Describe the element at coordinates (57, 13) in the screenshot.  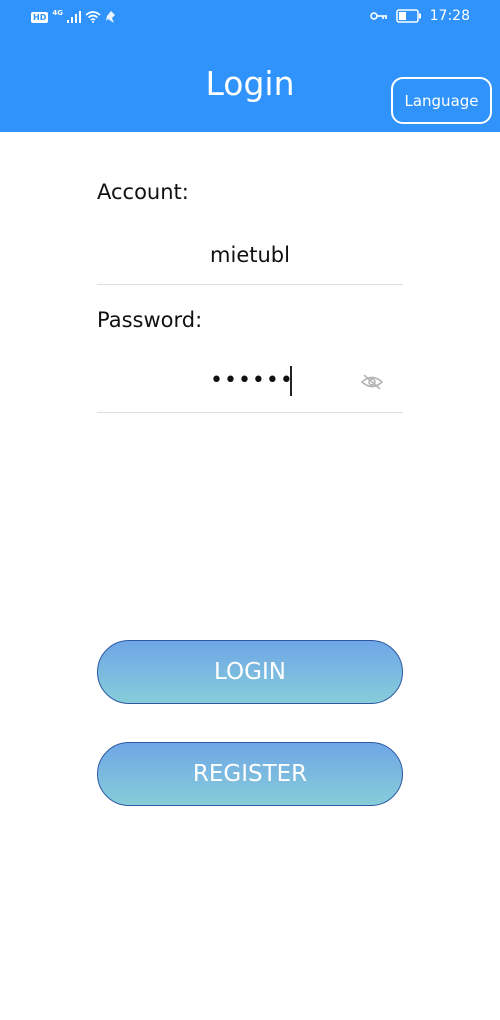
I see `network-type-label: 4G` at that location.